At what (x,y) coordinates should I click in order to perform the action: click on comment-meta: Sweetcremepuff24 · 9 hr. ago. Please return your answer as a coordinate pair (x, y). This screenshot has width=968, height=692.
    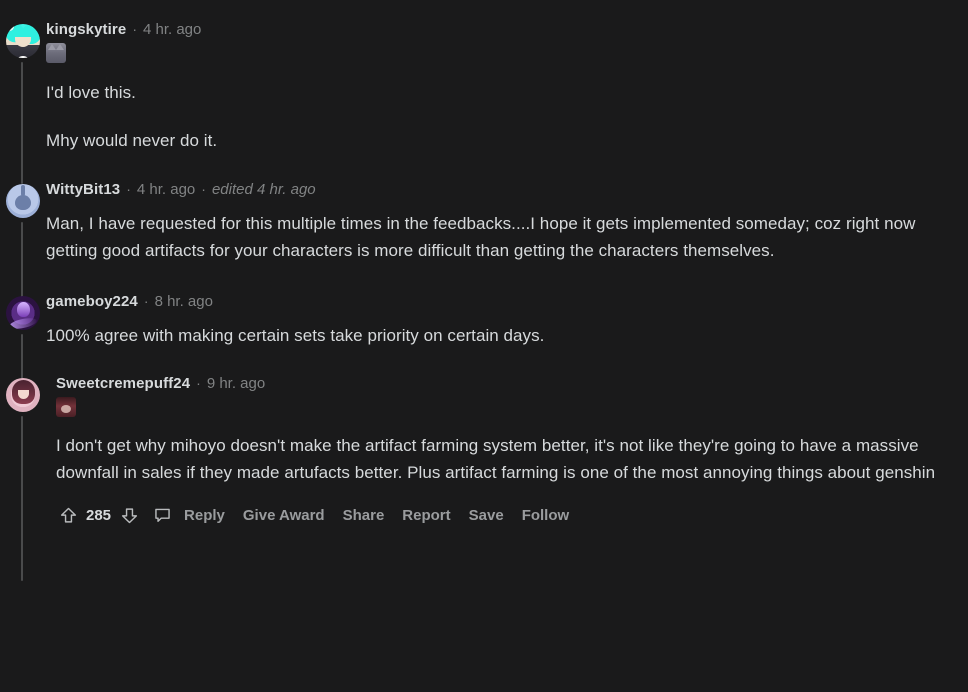
    Looking at the image, I should click on (504, 383).